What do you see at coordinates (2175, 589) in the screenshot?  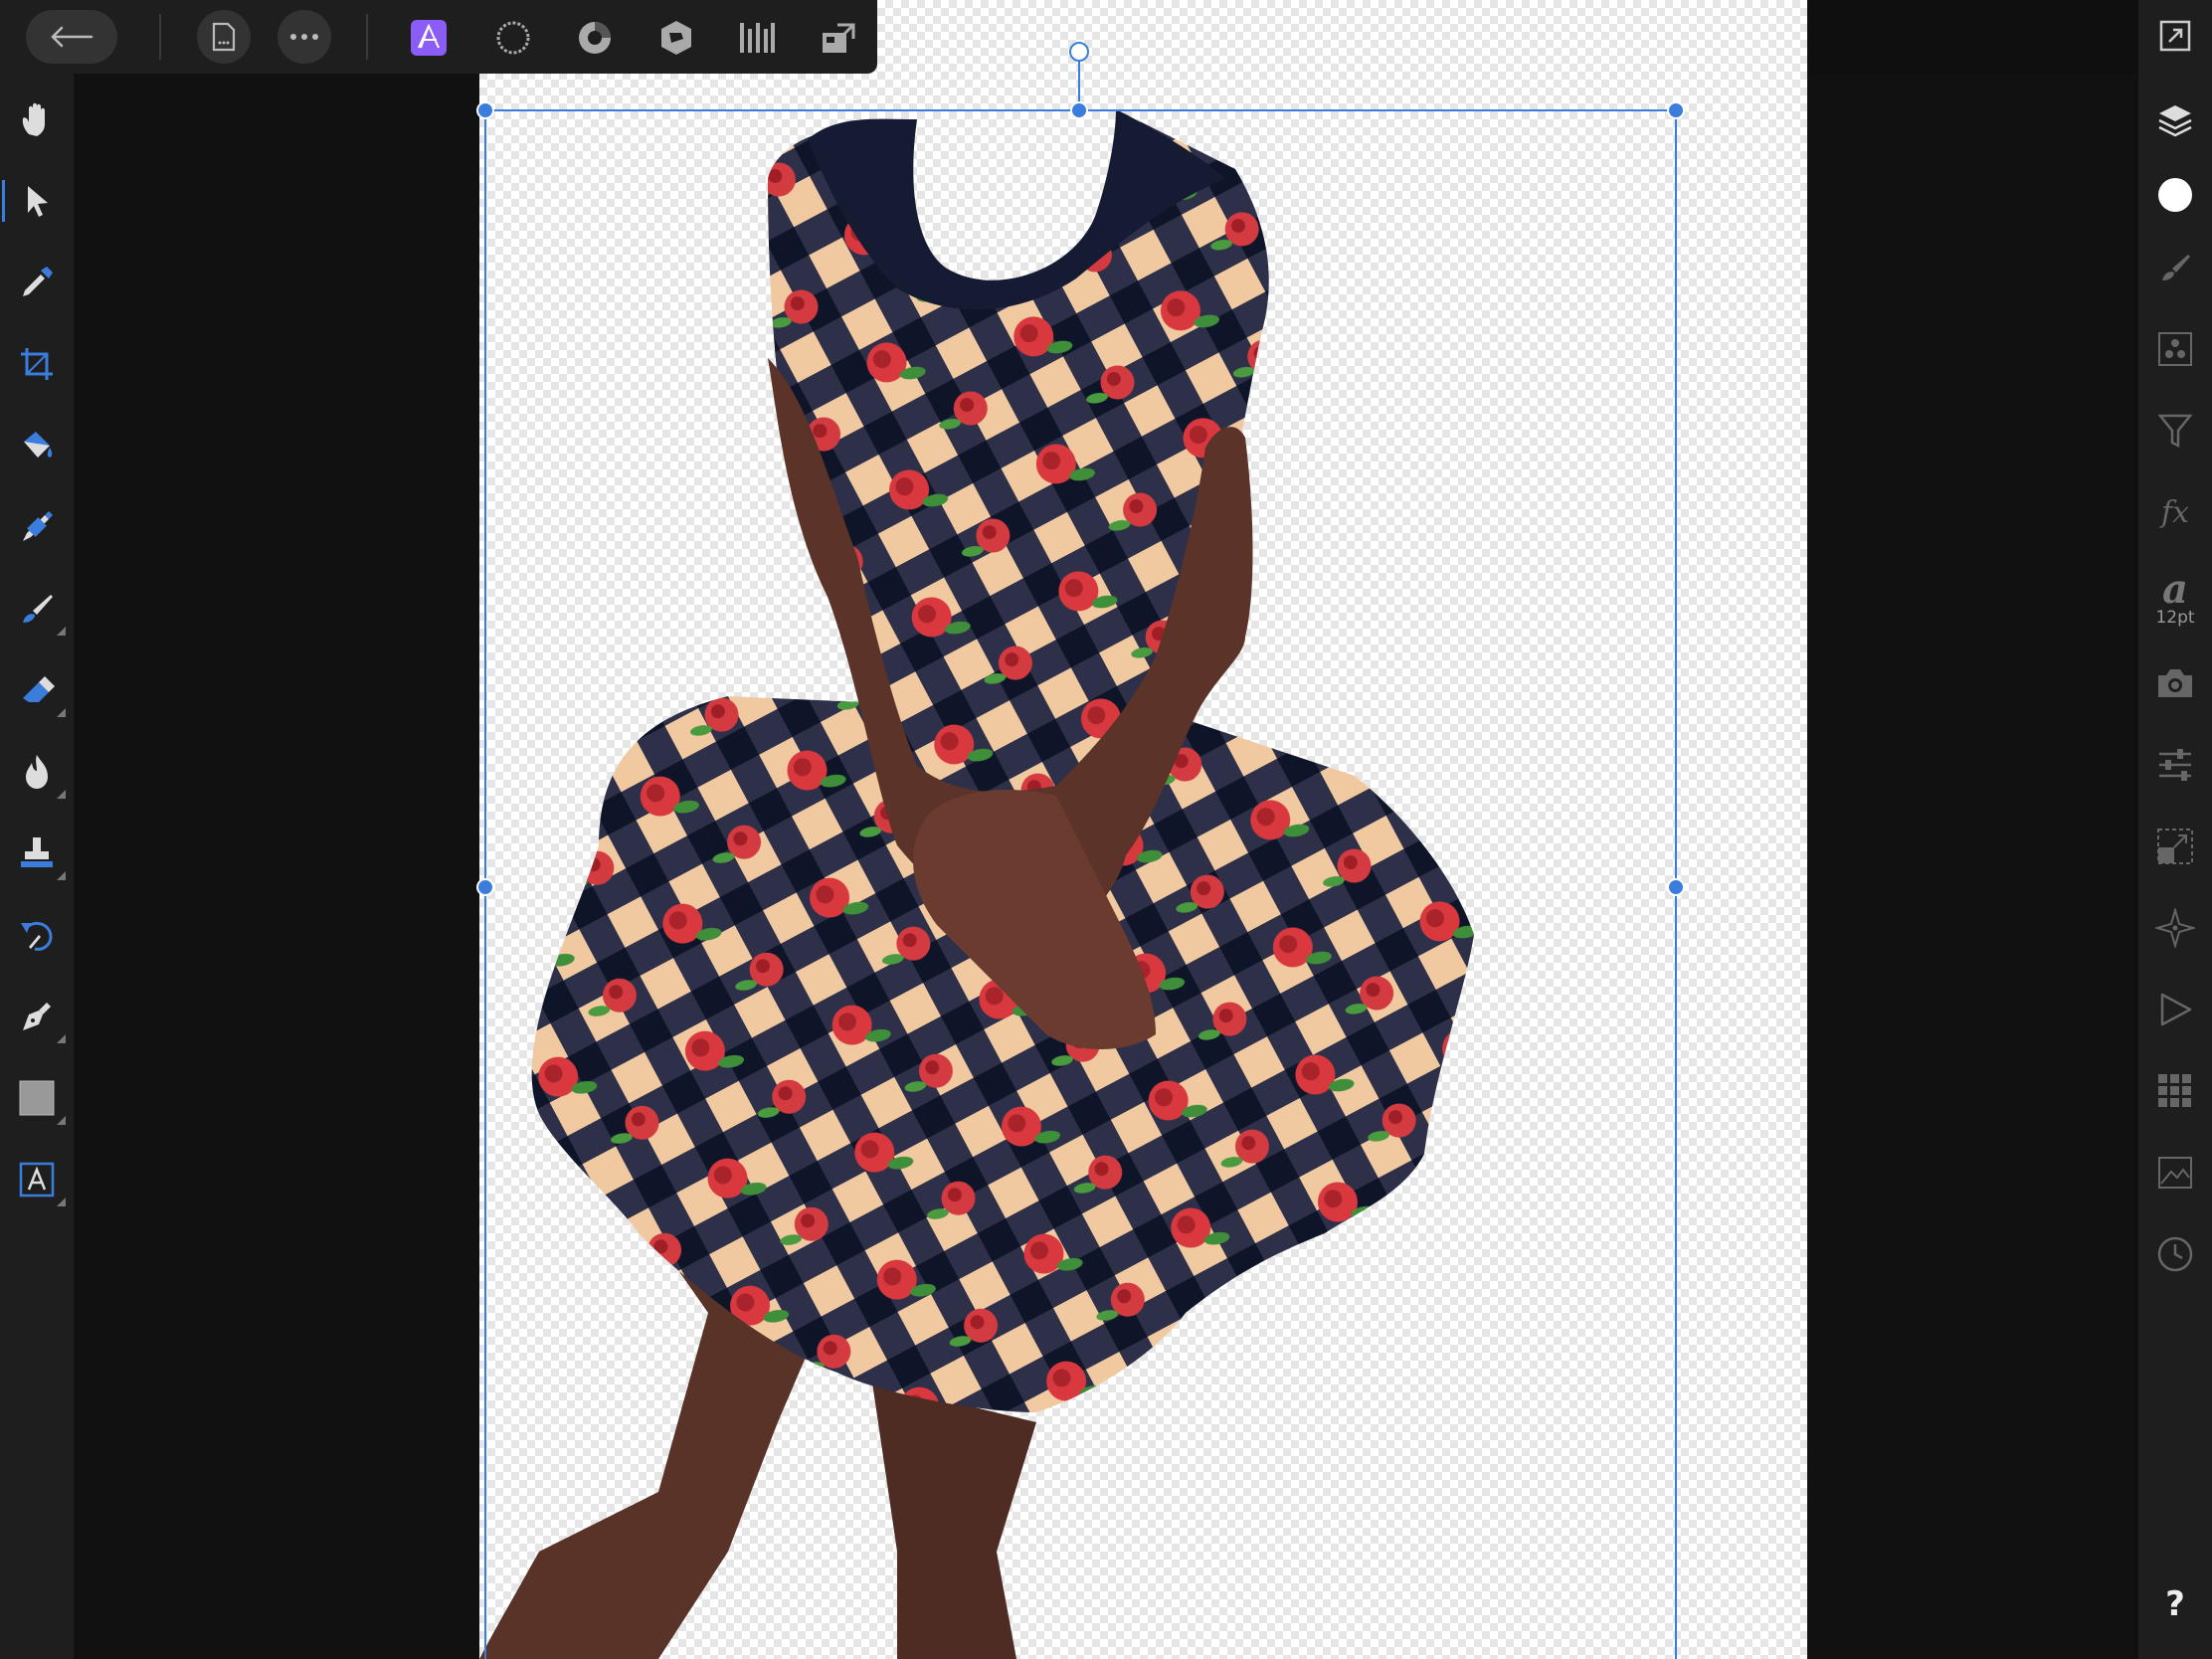 I see `character-glyph: a` at bounding box center [2175, 589].